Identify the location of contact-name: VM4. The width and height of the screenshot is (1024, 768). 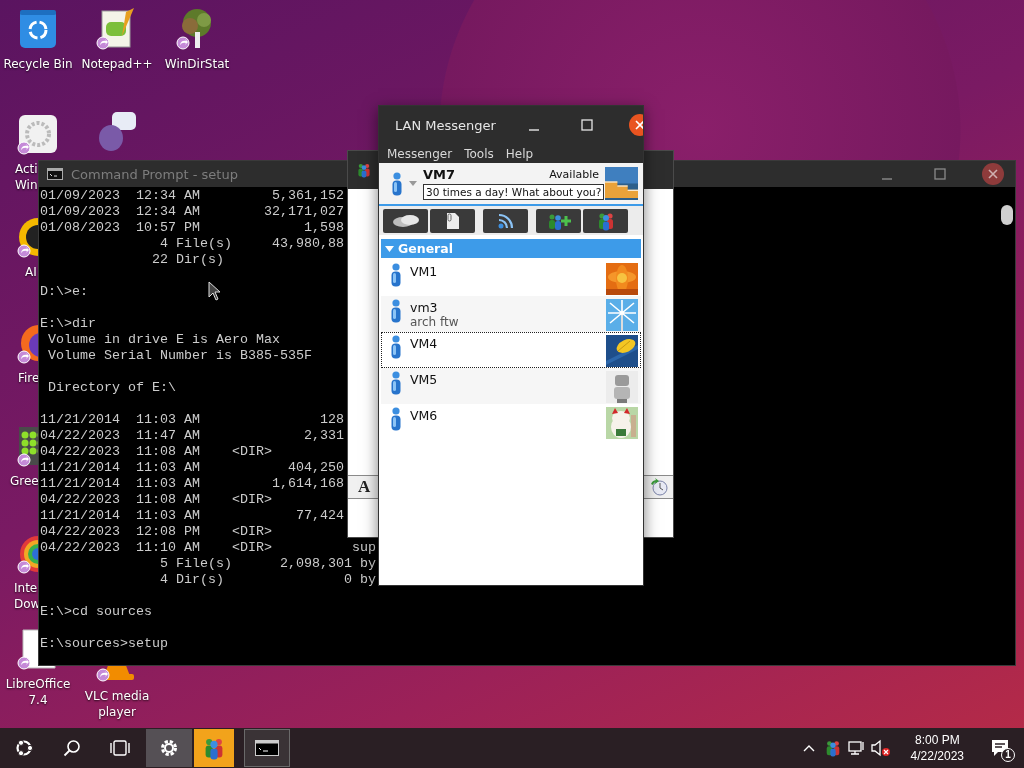
(424, 343).